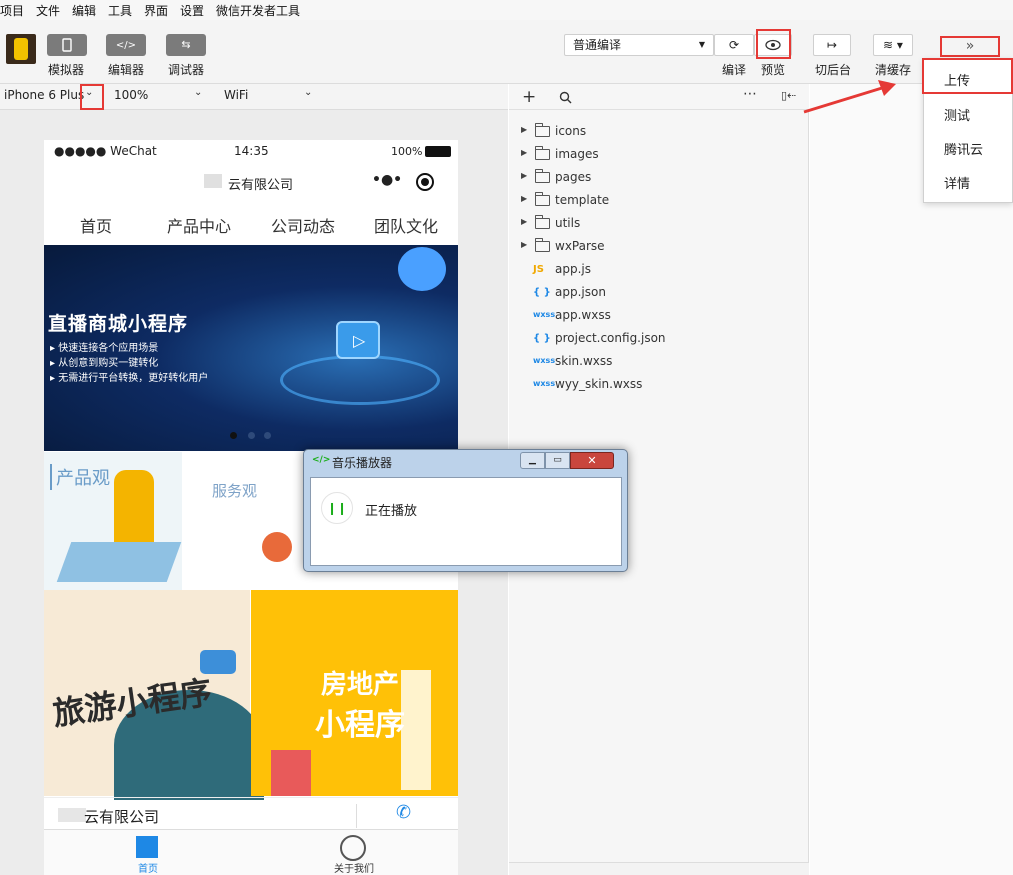 This screenshot has width=1013, height=875. Describe the element at coordinates (120, 10) in the screenshot. I see `menu-tools: 工具` at that location.